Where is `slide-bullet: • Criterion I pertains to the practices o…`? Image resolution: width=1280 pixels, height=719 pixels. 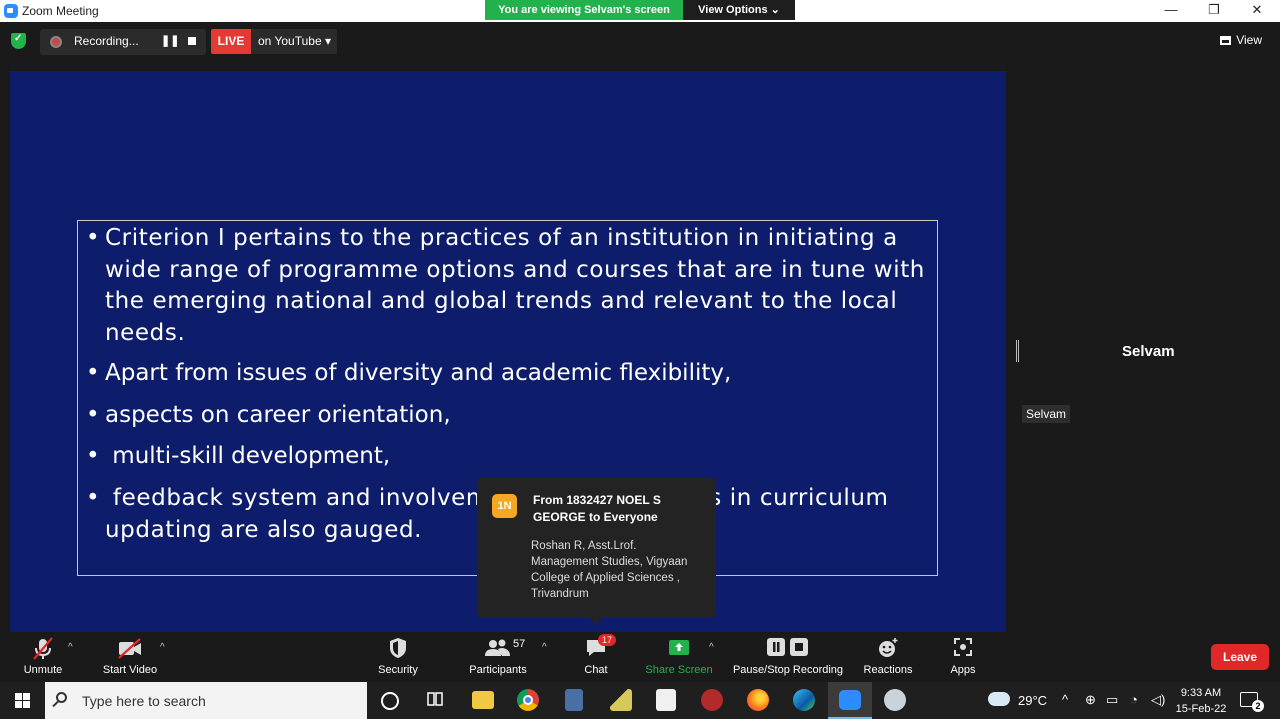
slide-bullet: • Criterion I pertains to the practices o… is located at coordinates (505, 285).